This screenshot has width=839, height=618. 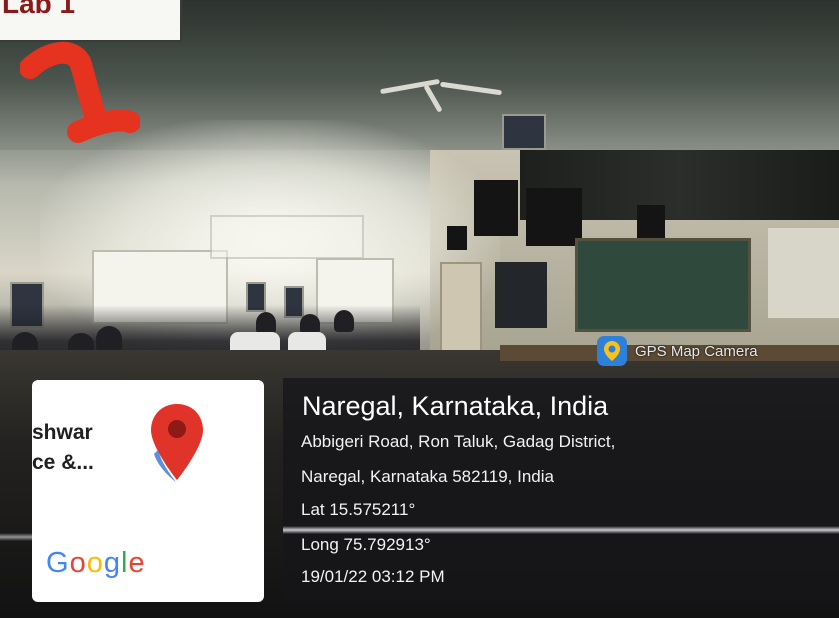 What do you see at coordinates (287, 237) in the screenshot?
I see `window` at bounding box center [287, 237].